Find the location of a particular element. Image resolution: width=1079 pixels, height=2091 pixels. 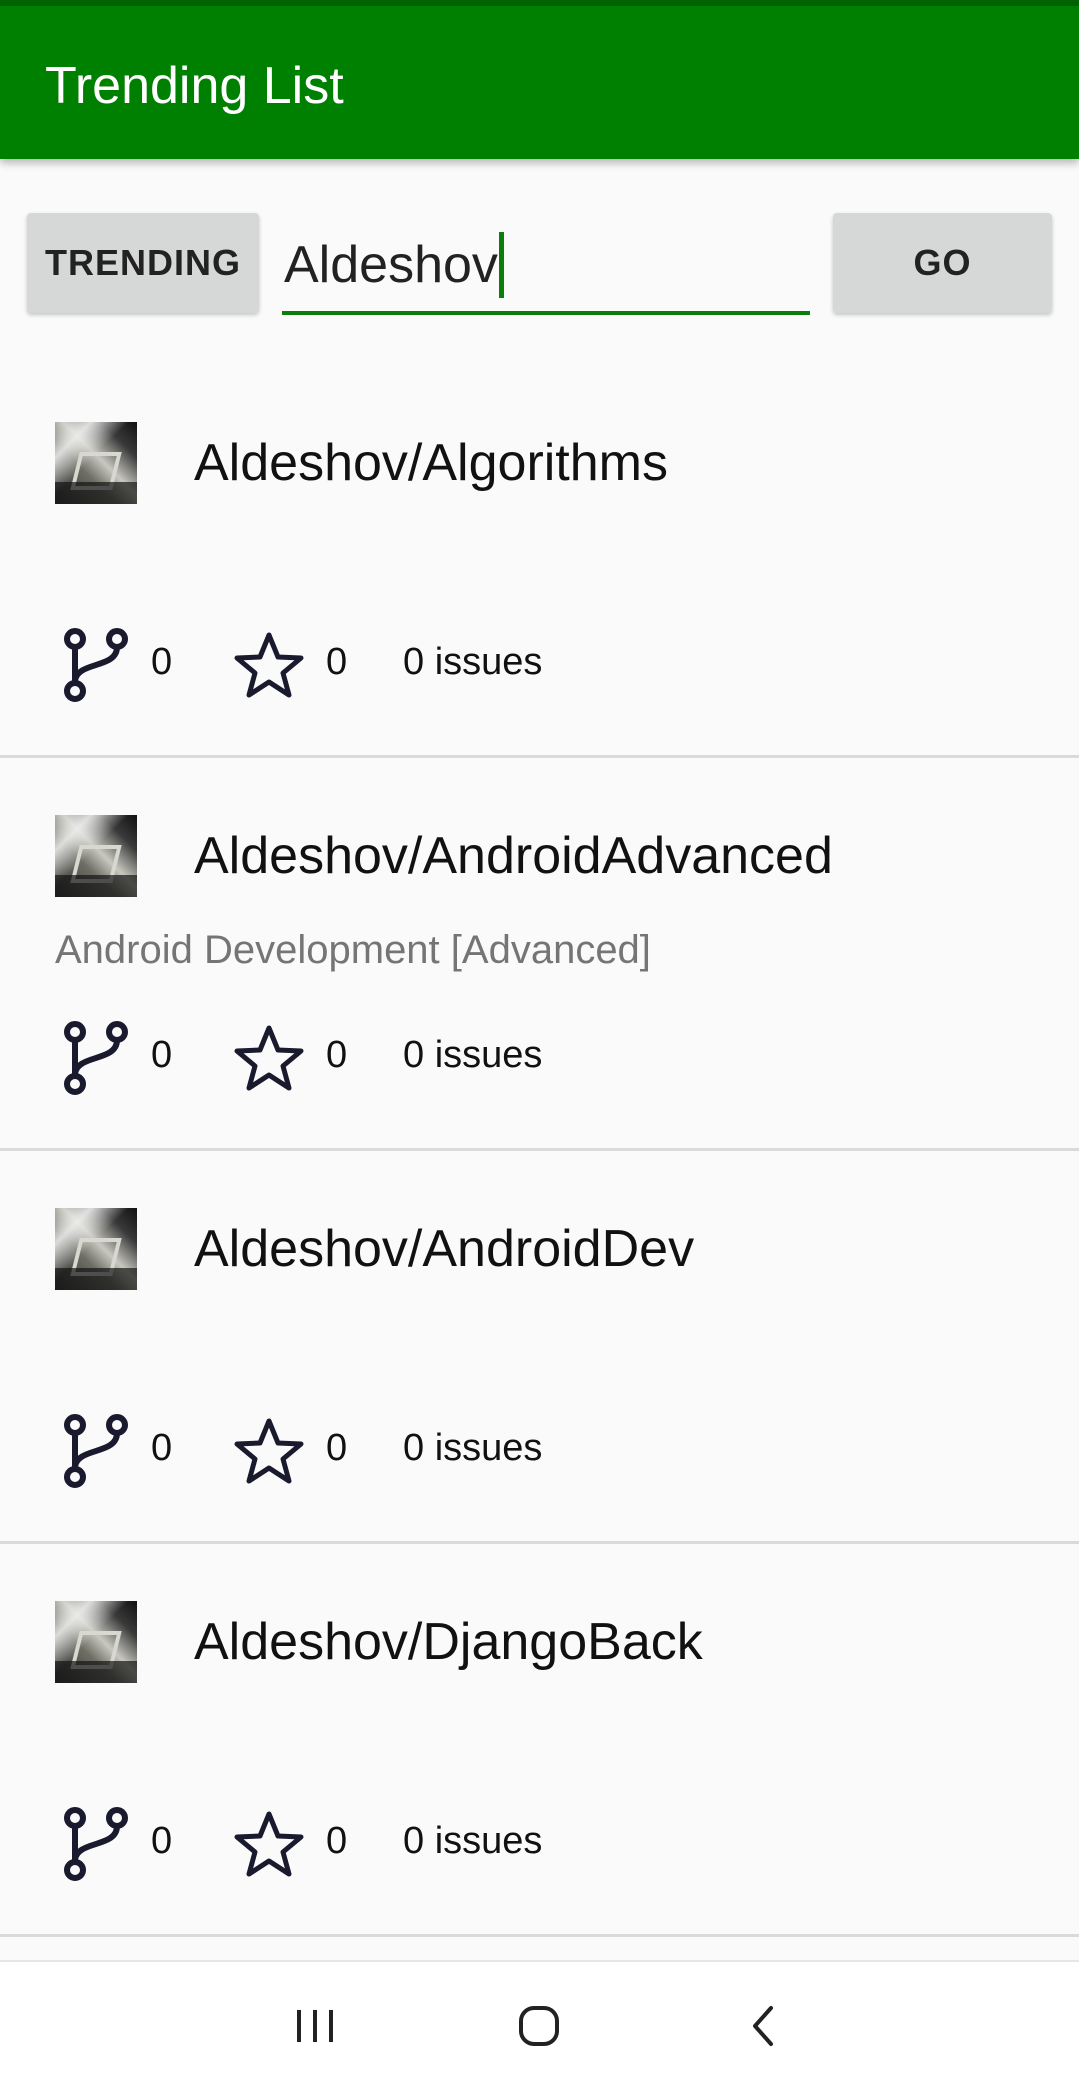

recents-icon is located at coordinates (315, 2026).